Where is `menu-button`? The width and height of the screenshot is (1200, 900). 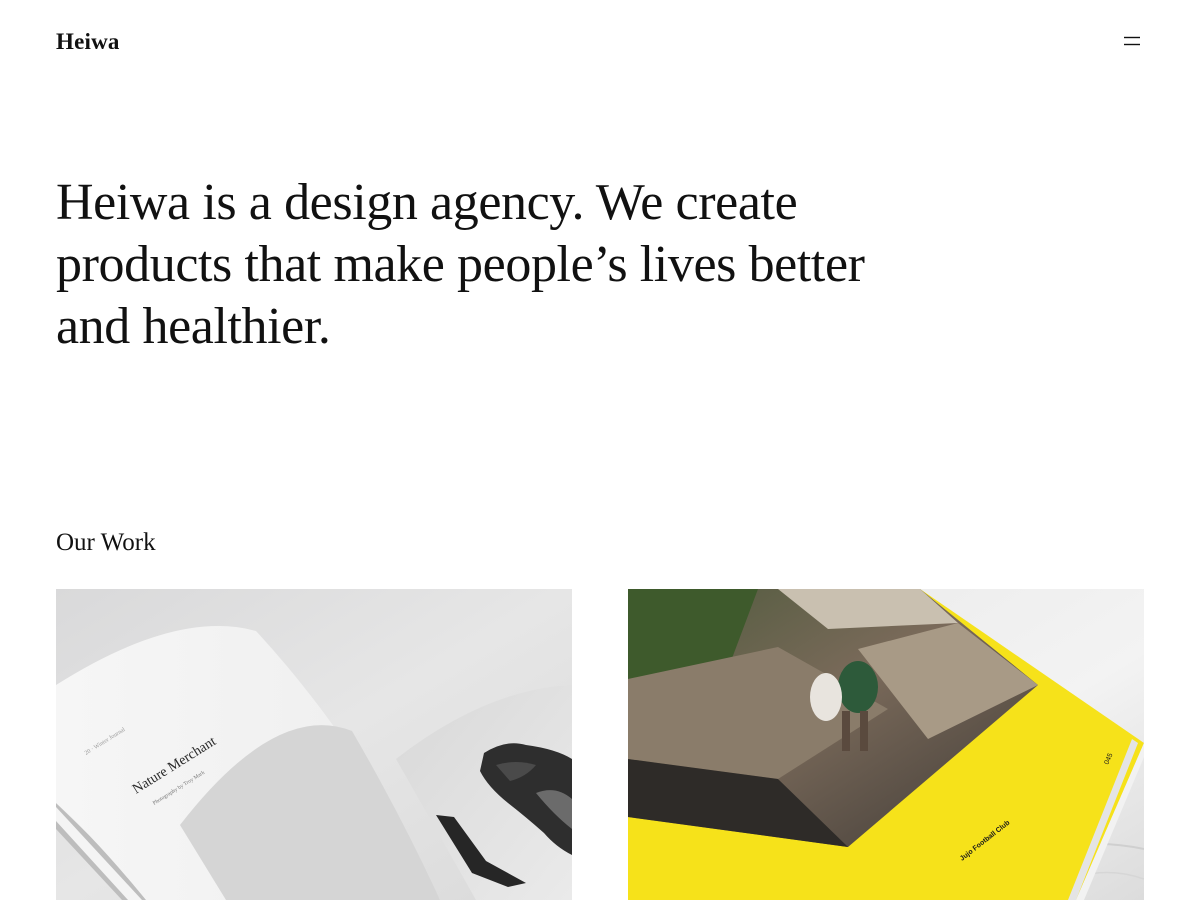 menu-button is located at coordinates (1132, 42).